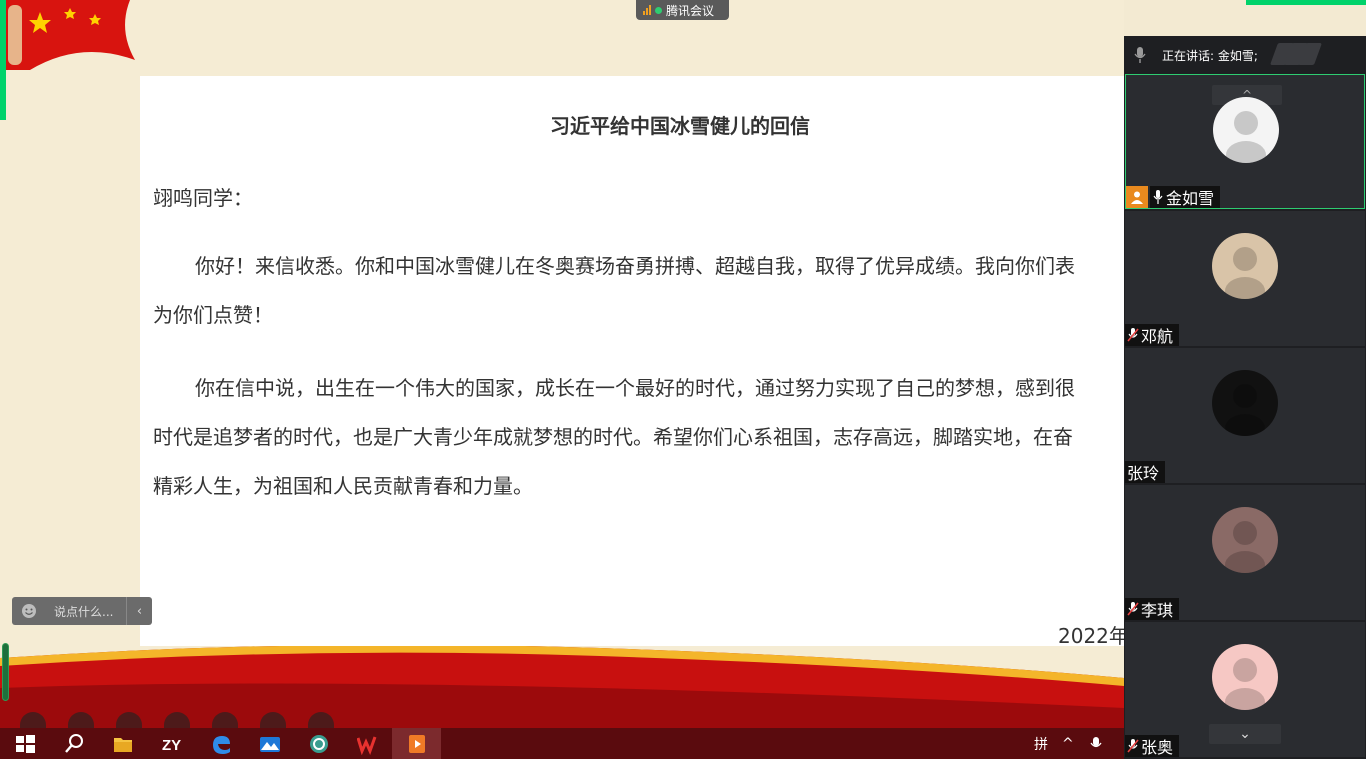  I want to click on speaking-indicator: 正在讲话: 金如雪;, so click(1245, 55).